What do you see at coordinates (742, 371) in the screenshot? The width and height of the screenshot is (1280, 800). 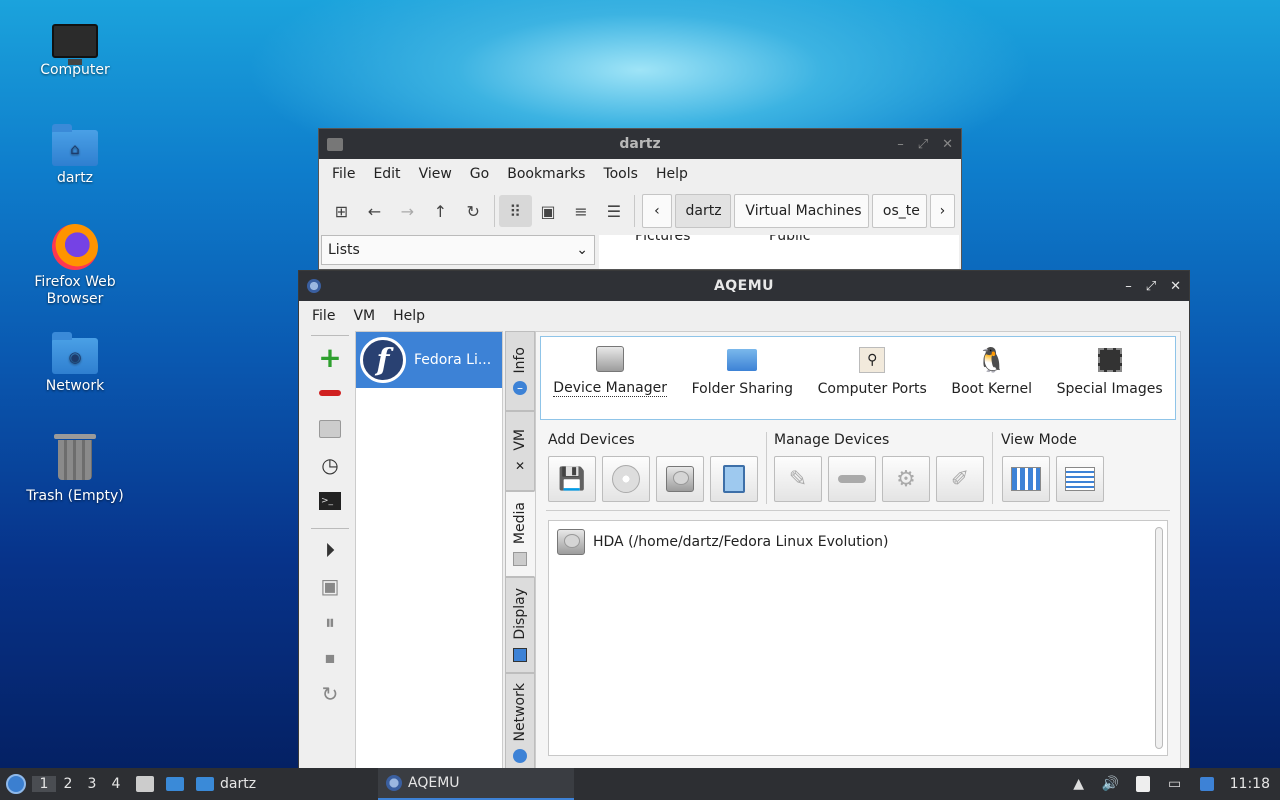 I see `folder-sharing-button: Folder Sharing` at bounding box center [742, 371].